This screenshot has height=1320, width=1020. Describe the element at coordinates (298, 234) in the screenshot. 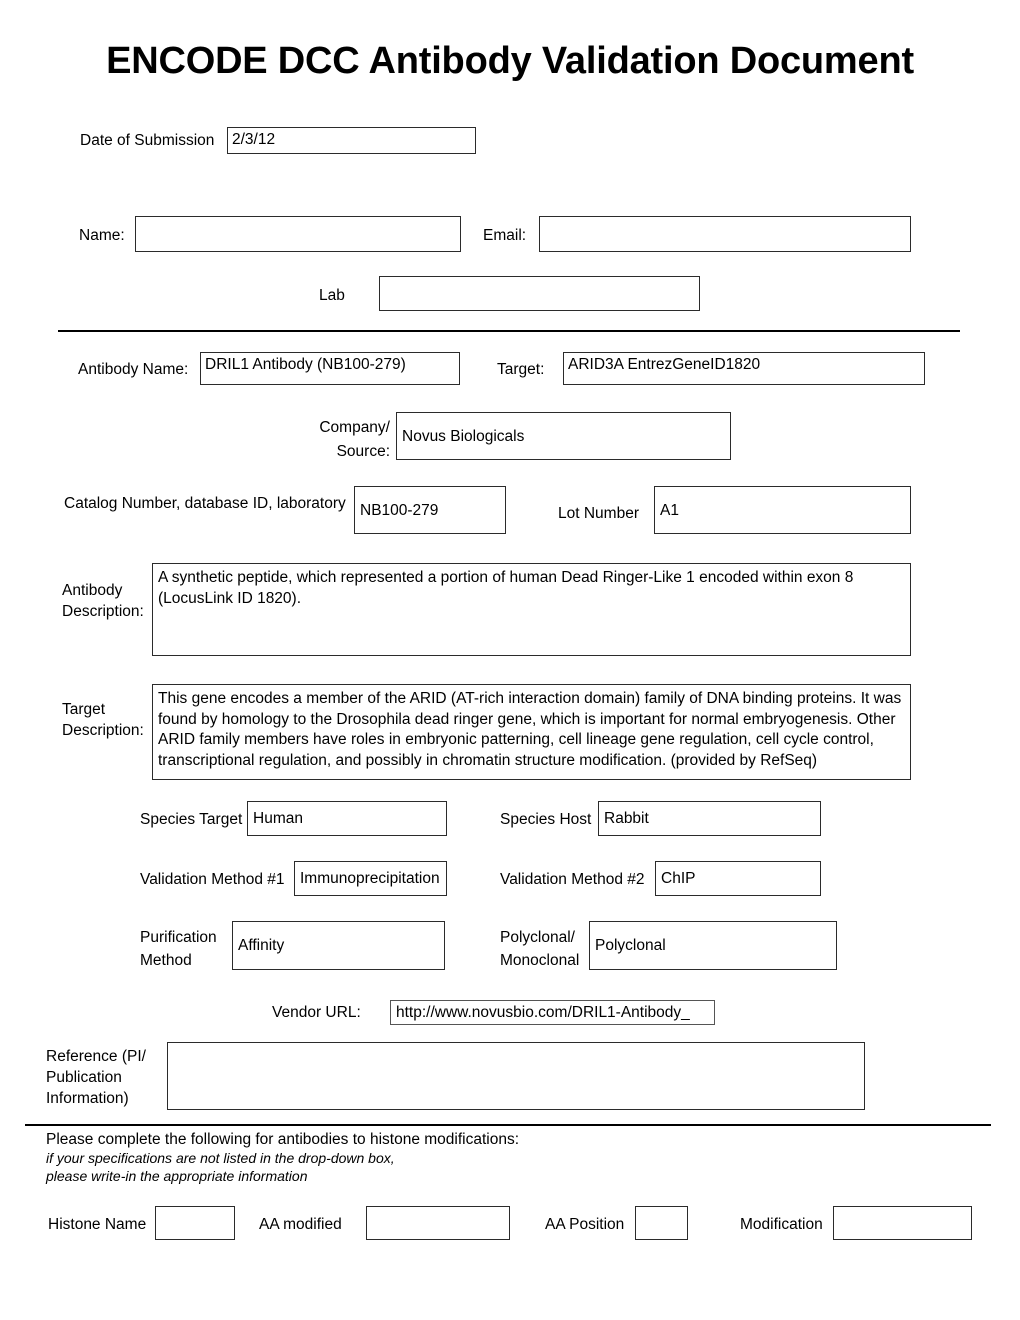

I see `name-input` at that location.